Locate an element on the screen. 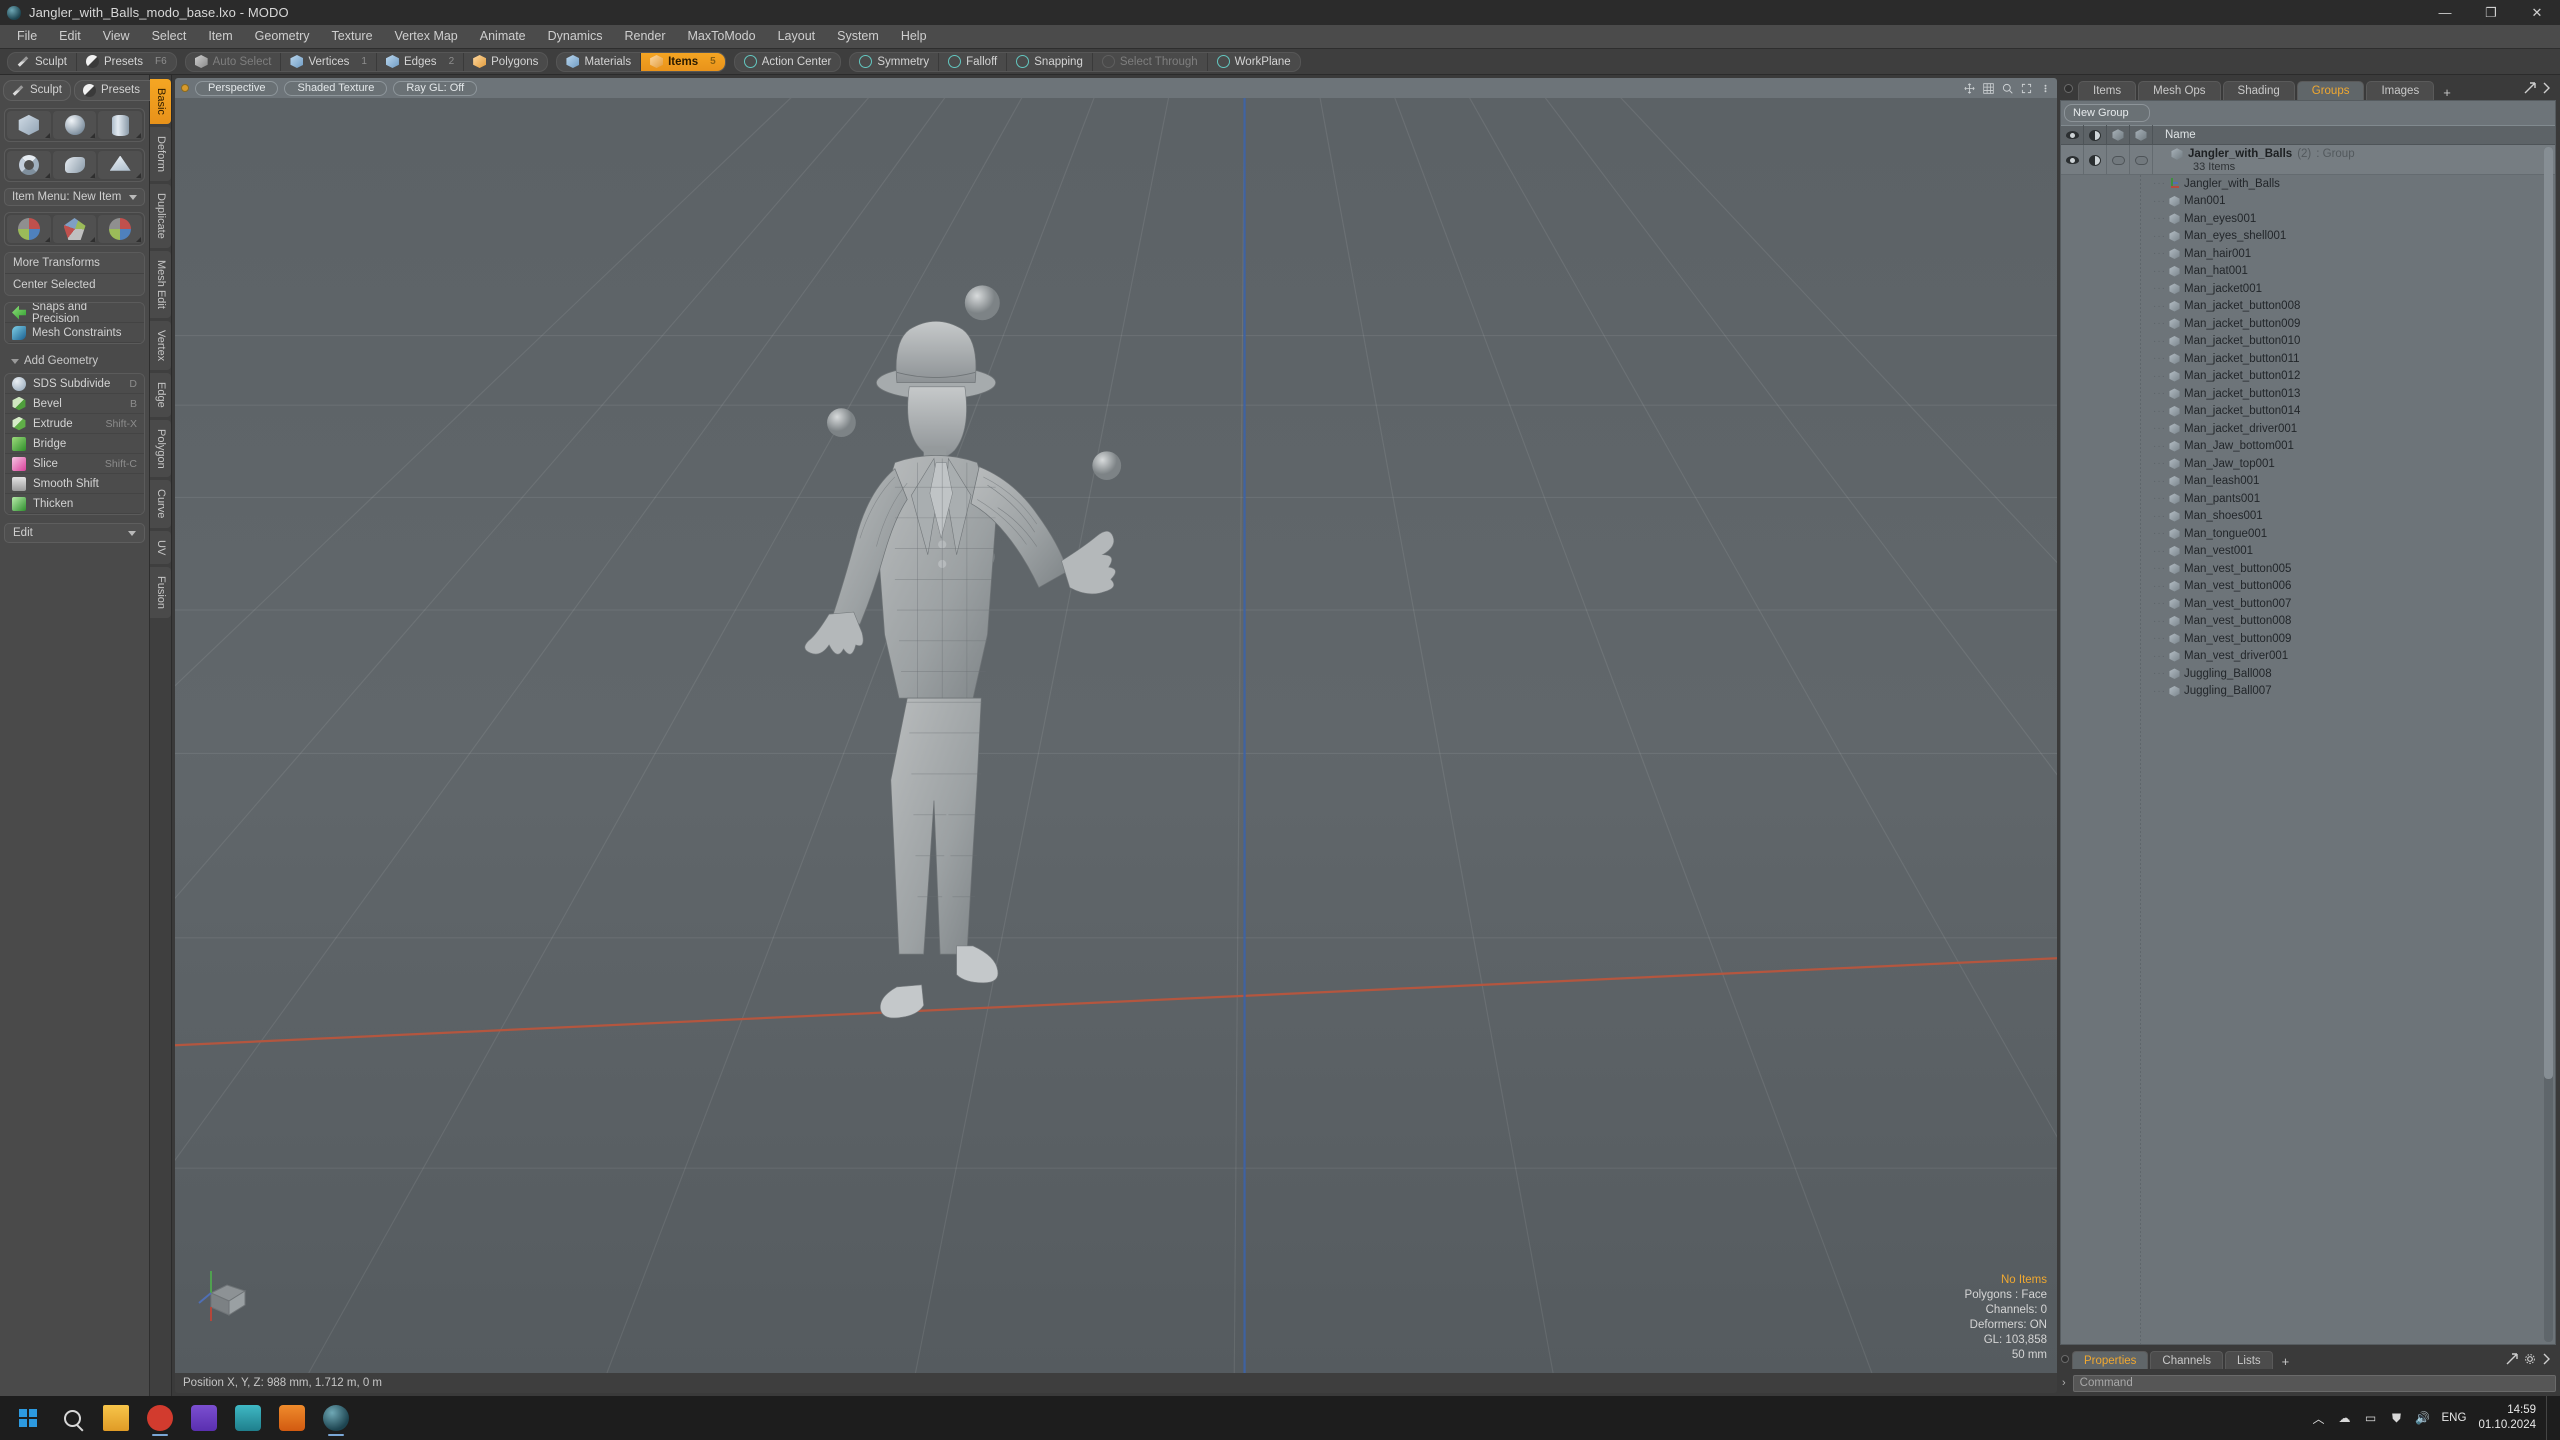  scrollbar-thumb is located at coordinates (2548, 613).